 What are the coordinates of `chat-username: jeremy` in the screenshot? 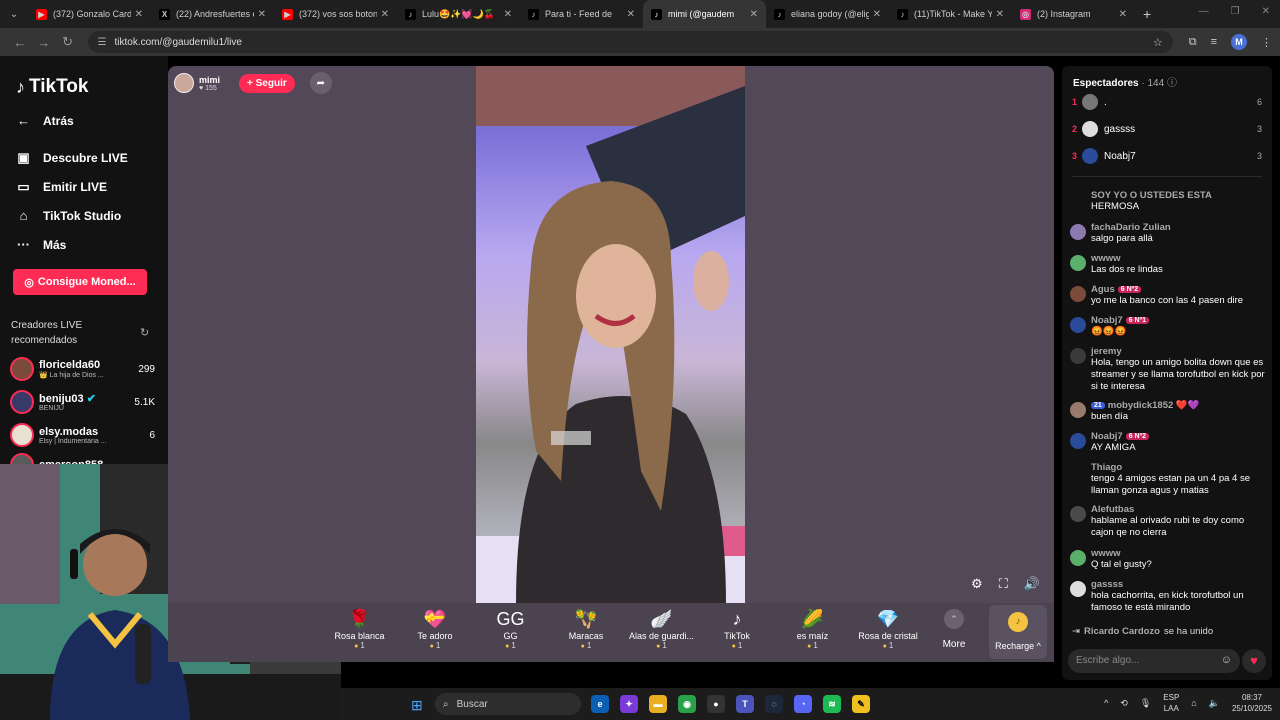 It's located at (1106, 351).